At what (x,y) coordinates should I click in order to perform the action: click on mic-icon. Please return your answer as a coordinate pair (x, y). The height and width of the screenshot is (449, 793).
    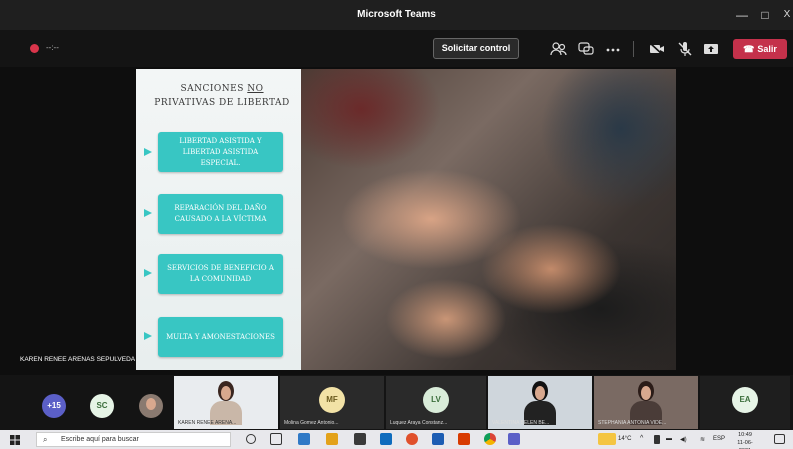
    Looking at the image, I should click on (685, 49).